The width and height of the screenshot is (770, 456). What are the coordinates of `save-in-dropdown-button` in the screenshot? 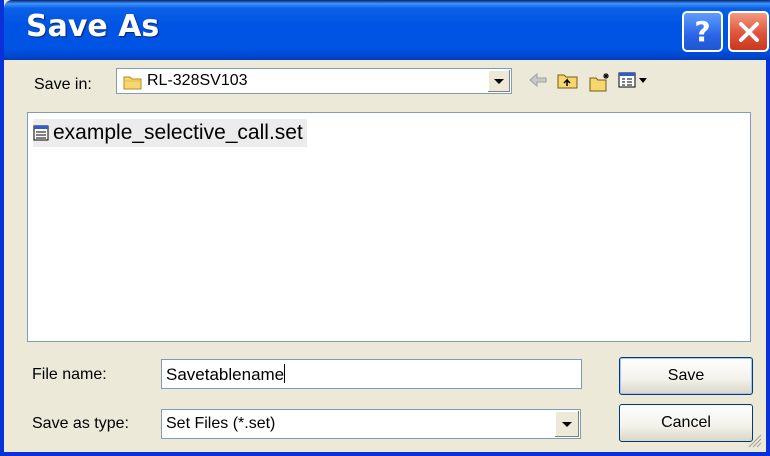 It's located at (498, 81).